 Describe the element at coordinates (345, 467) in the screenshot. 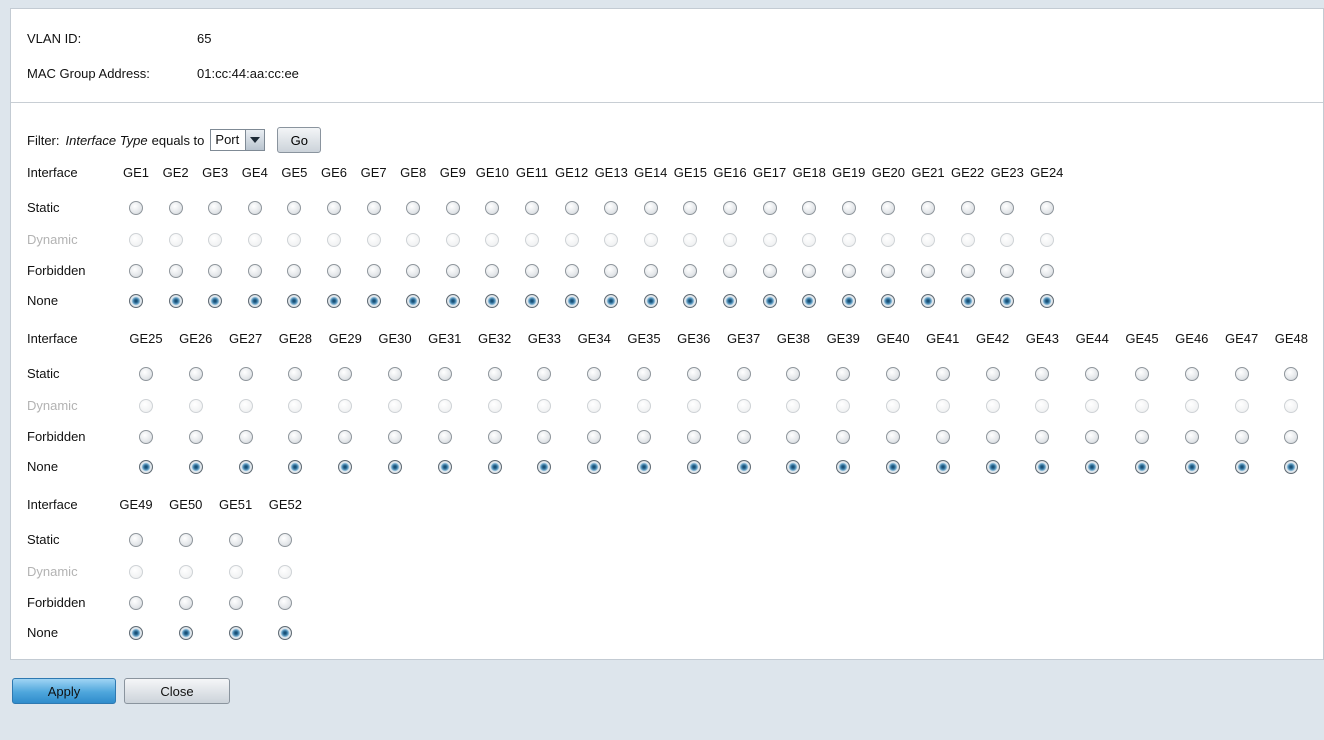

I see `none-radio-ge29` at that location.